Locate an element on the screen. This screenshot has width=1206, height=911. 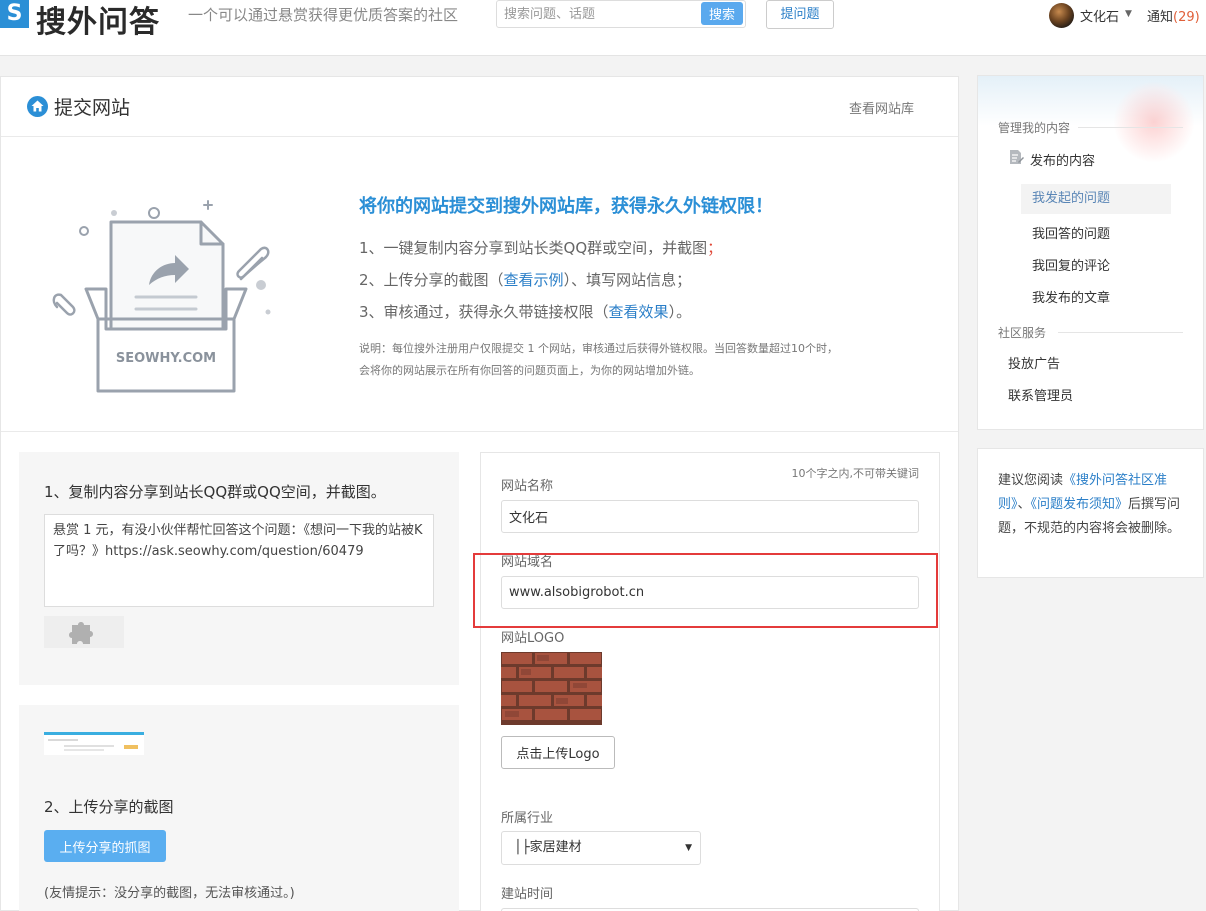
intro-step-1: 1、一键复制内容分享到站长类QQ群或空间，并截图； is located at coordinates (540, 247).